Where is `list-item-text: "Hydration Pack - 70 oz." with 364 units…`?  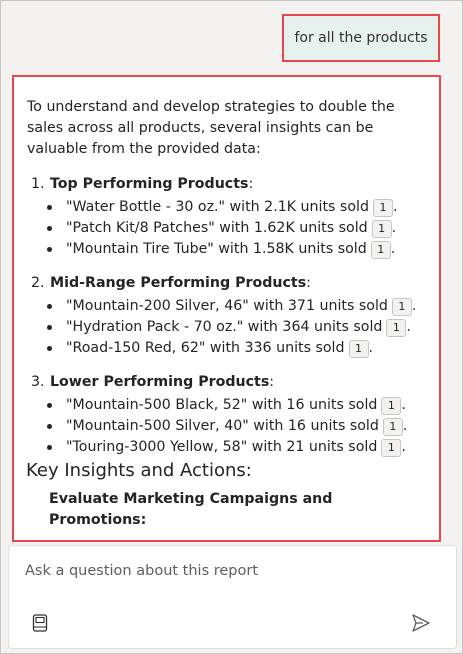
list-item-text: "Hydration Pack - 70 oz." with 364 units… is located at coordinates (224, 327).